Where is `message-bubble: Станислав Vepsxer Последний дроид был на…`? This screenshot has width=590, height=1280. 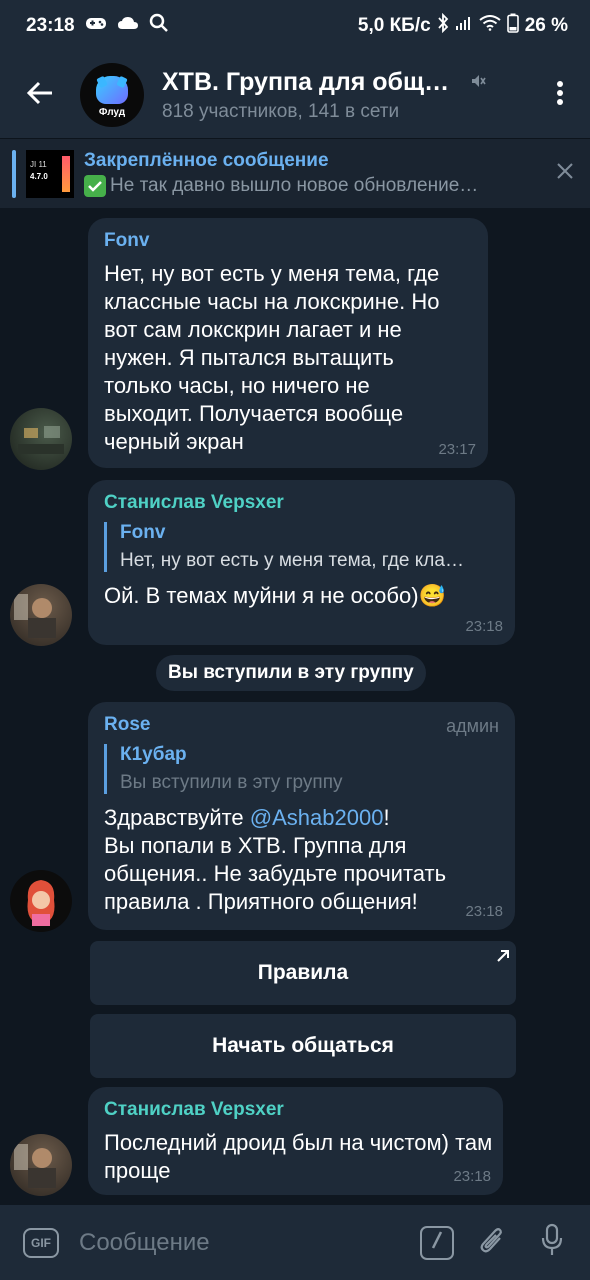
message-bubble: Станислав Vepsxer Последний дроид был на… is located at coordinates (295, 1141).